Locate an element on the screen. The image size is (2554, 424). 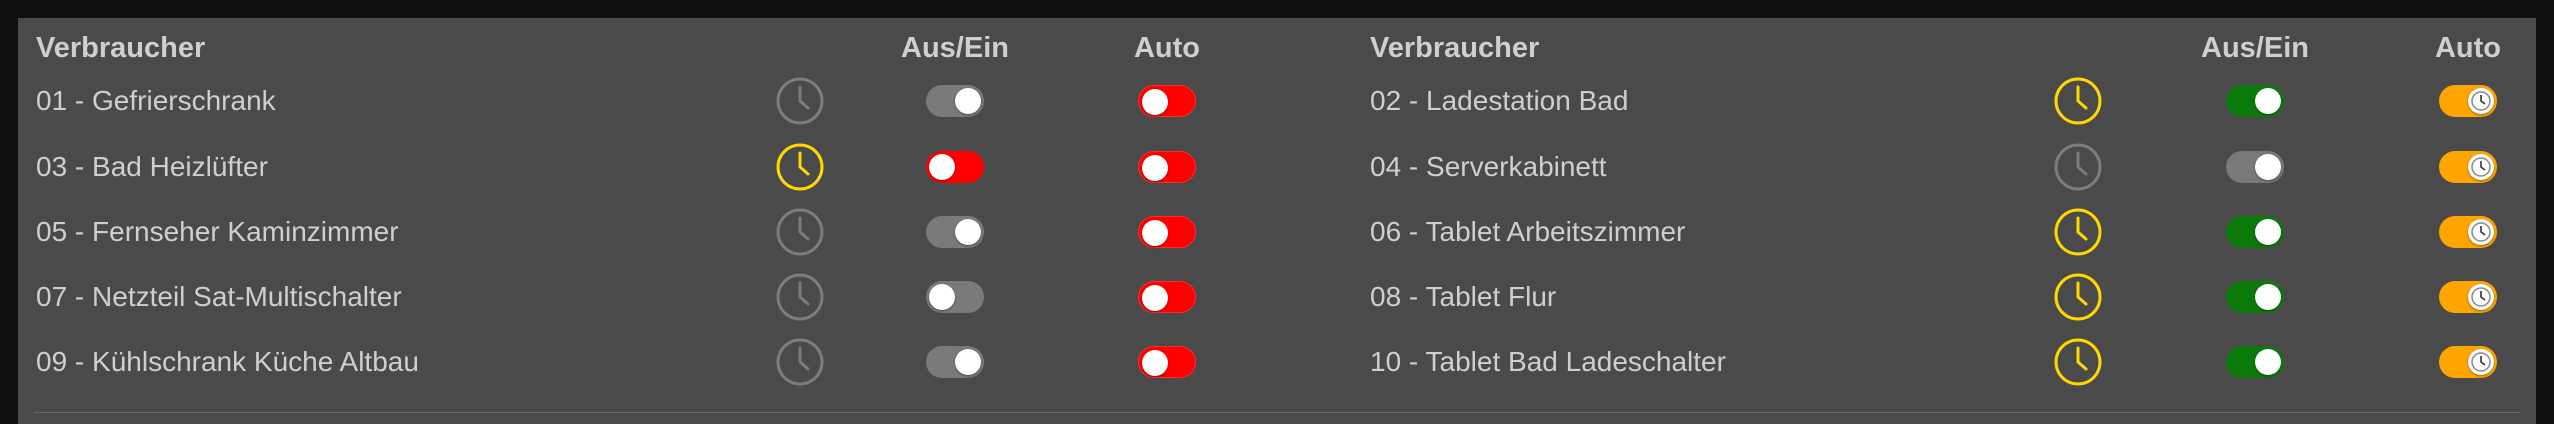
consumer-row: 07 - Netzteil Sat-Multischalter is located at coordinates (668, 302).